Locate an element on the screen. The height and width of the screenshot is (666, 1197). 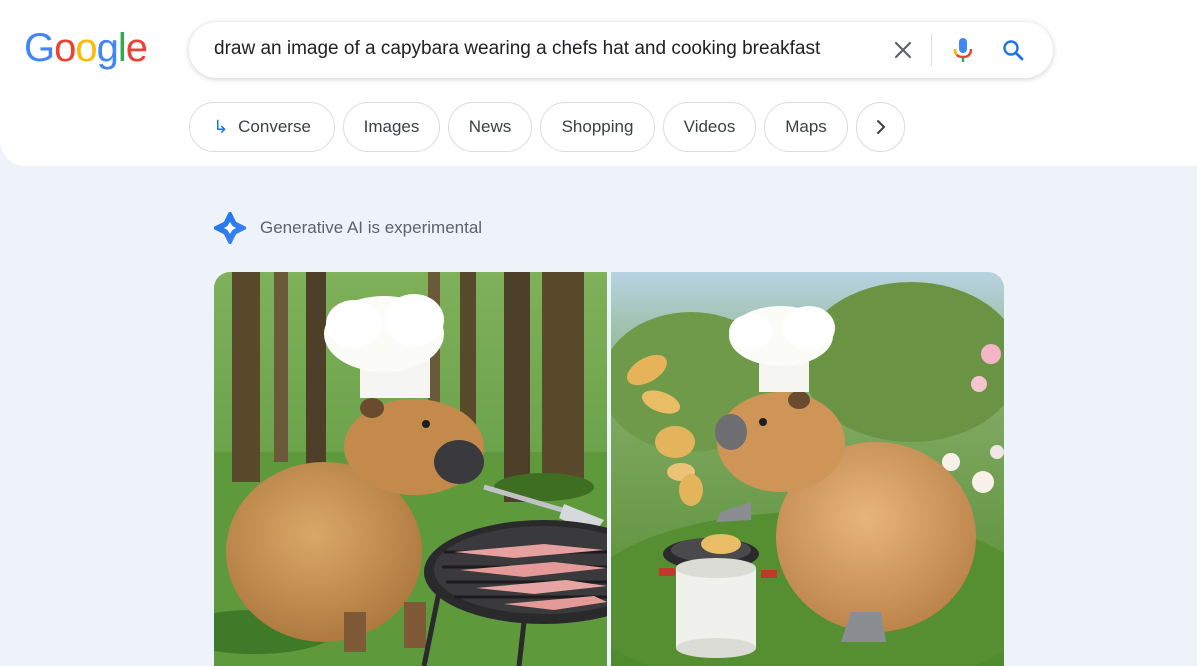
logo-letter-g2: g is located at coordinates (107, 48).